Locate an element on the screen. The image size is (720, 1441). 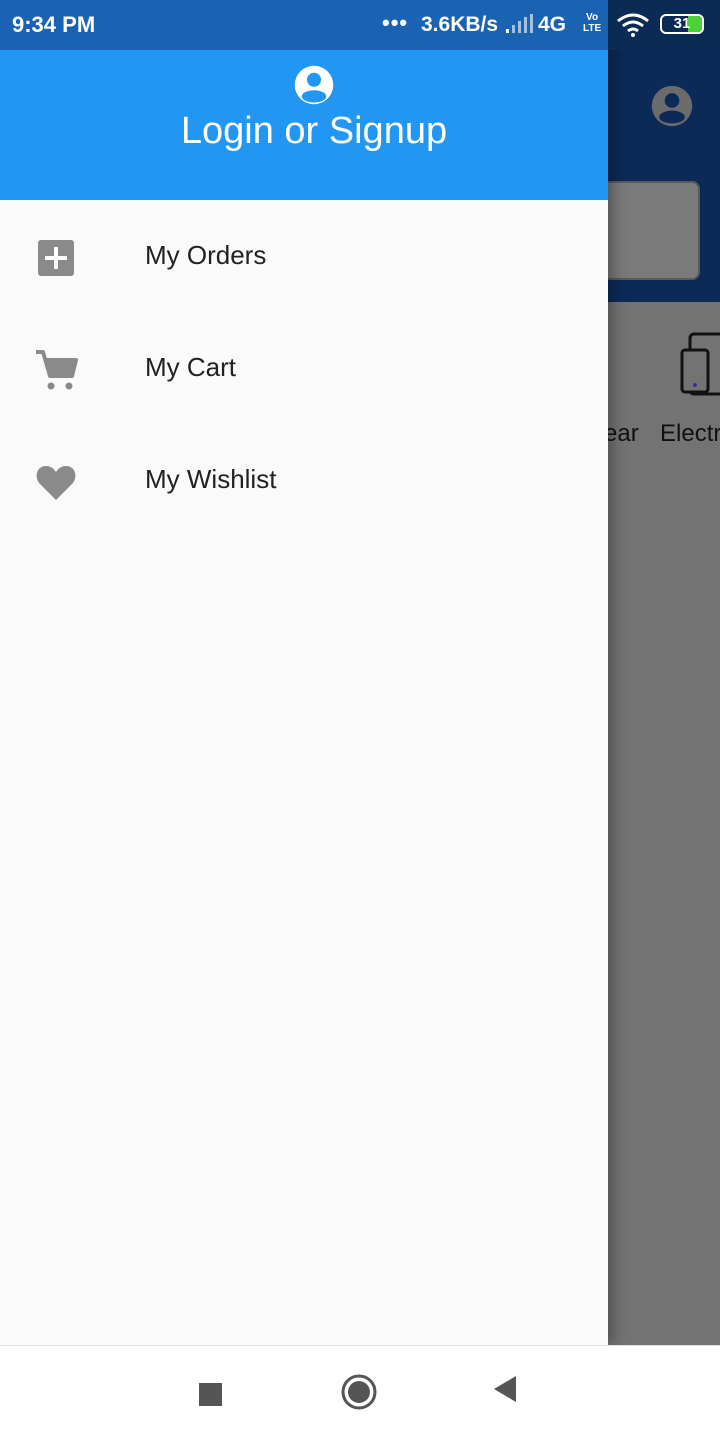
home-button is located at coordinates (359, 1392).